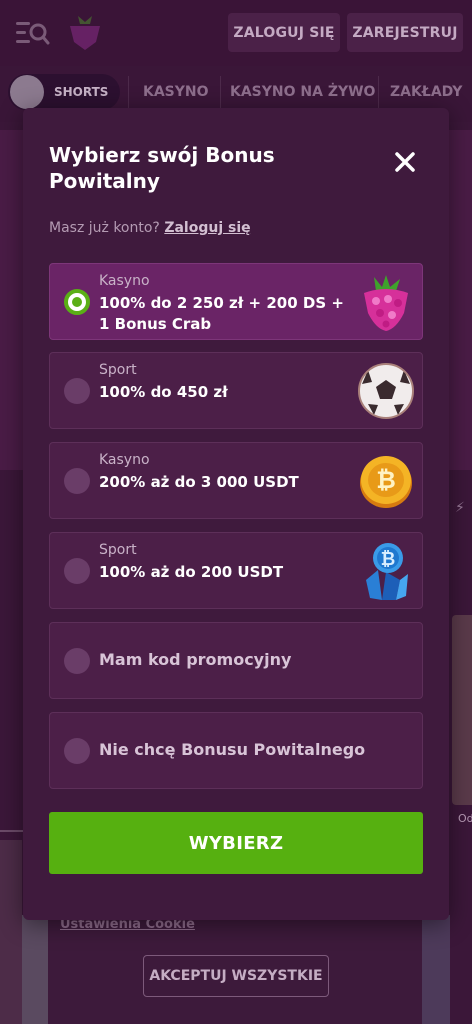 The height and width of the screenshot is (1024, 472). Describe the element at coordinates (104, 228) in the screenshot. I see `login-prompt-text: Masz już konto?` at that location.